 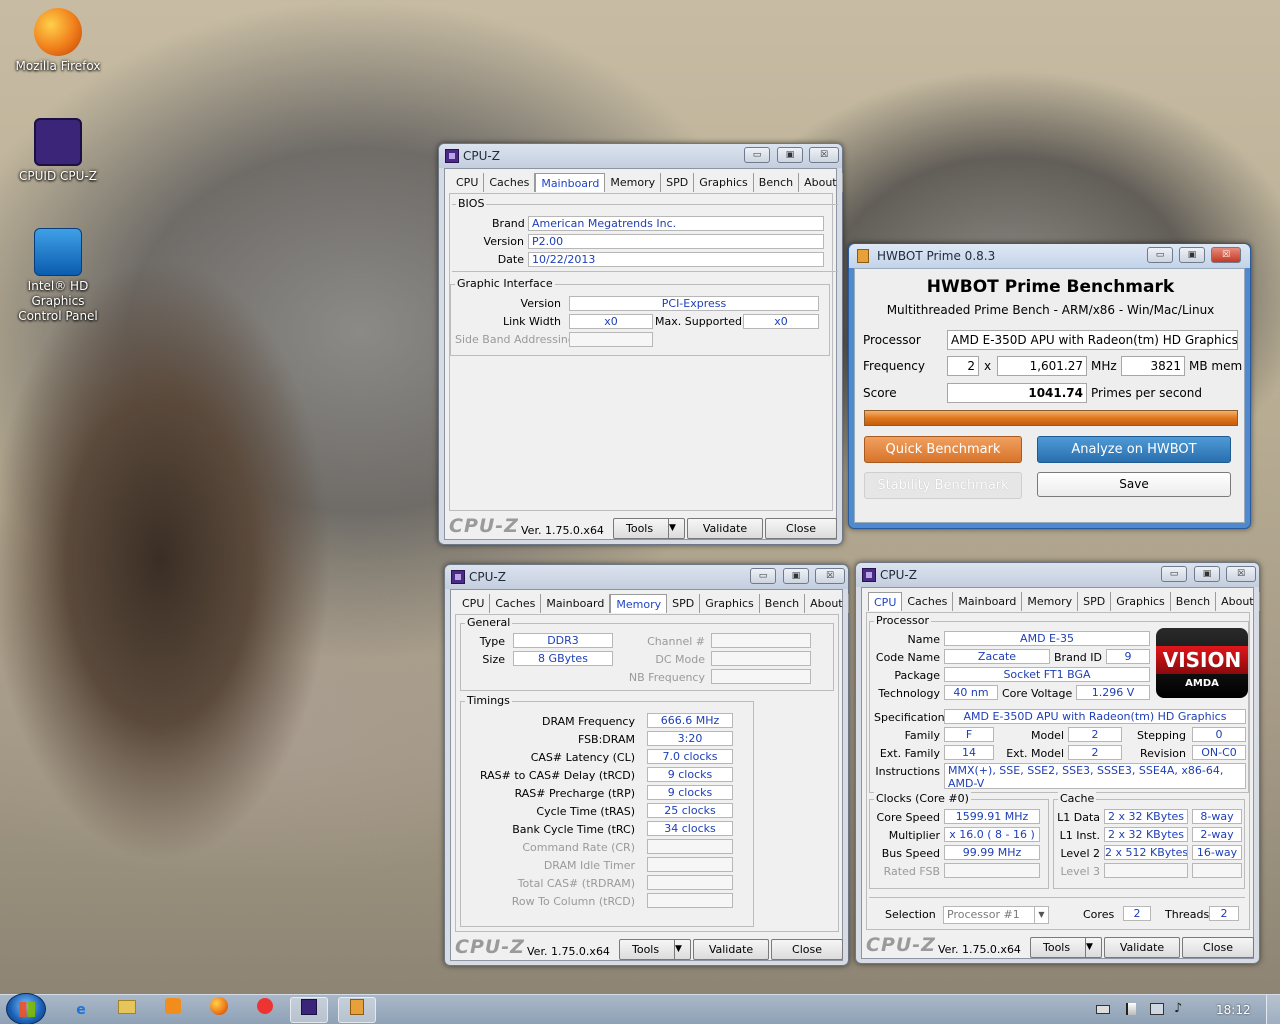 What do you see at coordinates (1049, 256) in the screenshot?
I see `title-bar: HWBOT Prime 0.8.3 ▭ ▣ ☒` at bounding box center [1049, 256].